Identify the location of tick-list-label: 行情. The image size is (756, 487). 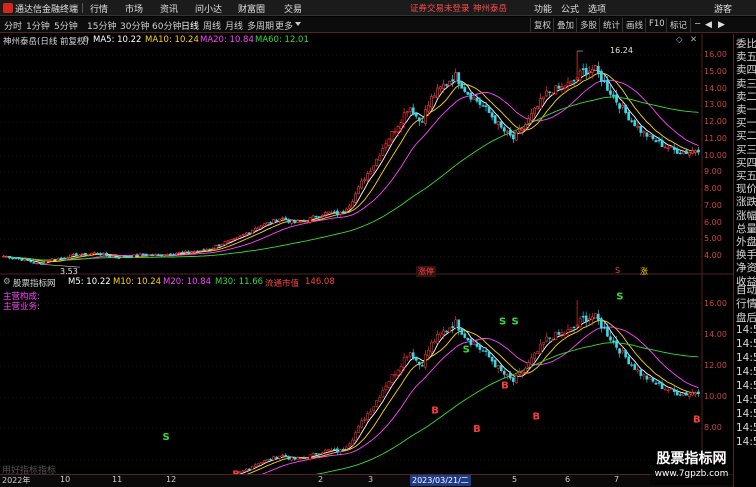
(746, 303).